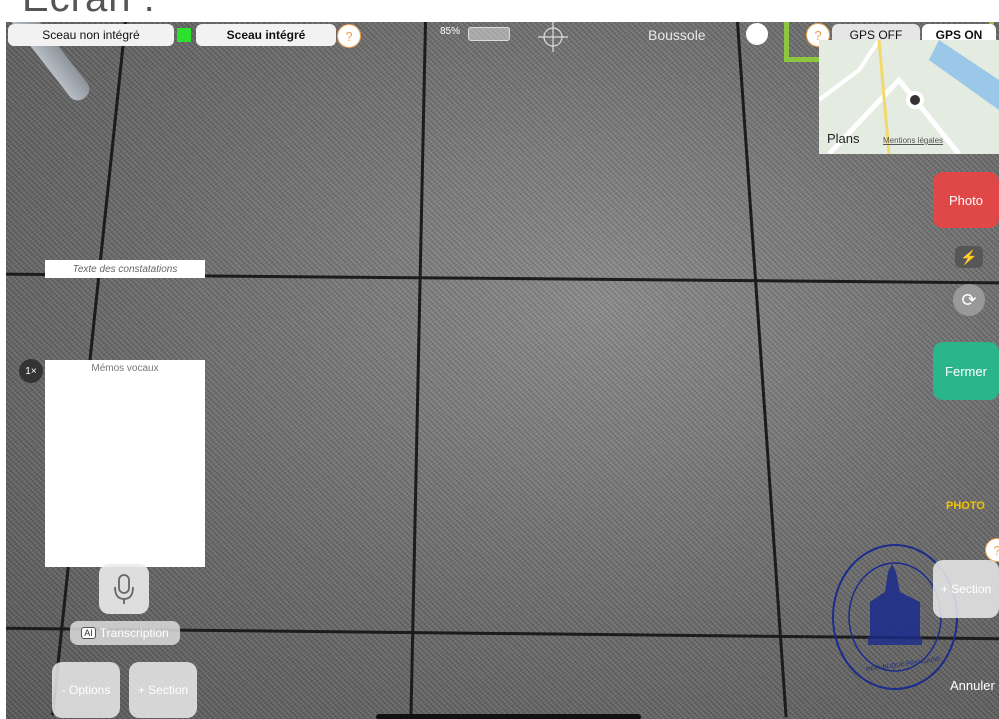  I want to click on seal-on-label: Sceau intégré, so click(266, 35).